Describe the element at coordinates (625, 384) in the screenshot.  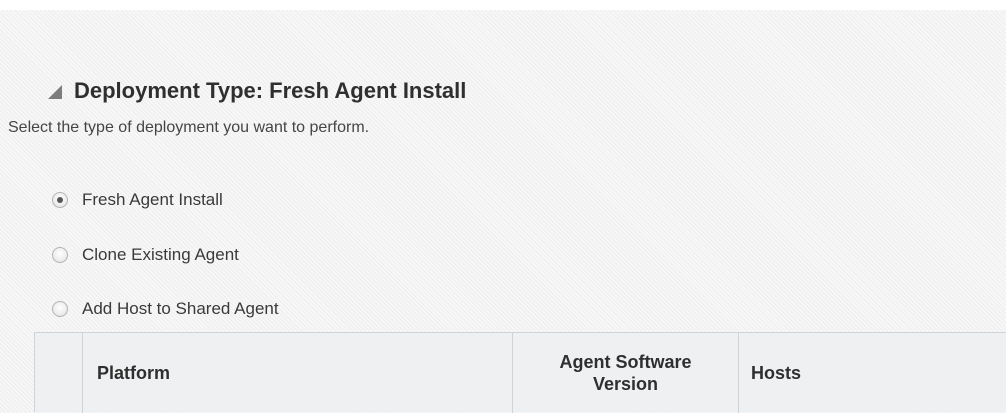
I see `column-header-label: Version` at that location.